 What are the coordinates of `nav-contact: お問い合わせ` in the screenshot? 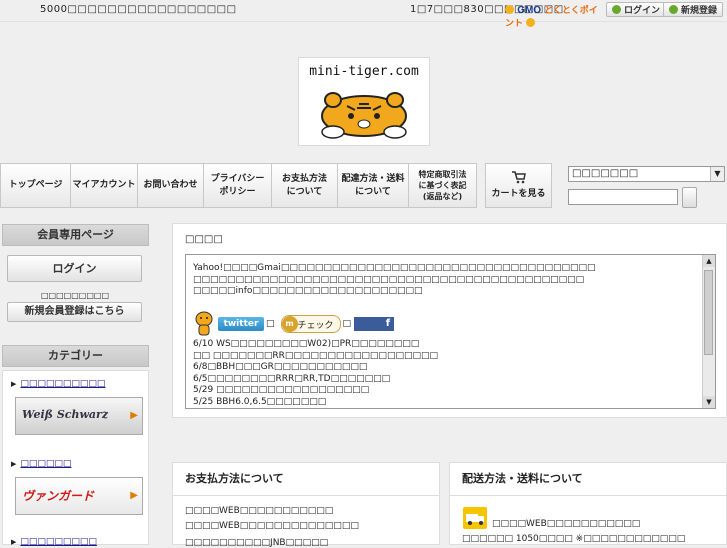 It's located at (170, 185).